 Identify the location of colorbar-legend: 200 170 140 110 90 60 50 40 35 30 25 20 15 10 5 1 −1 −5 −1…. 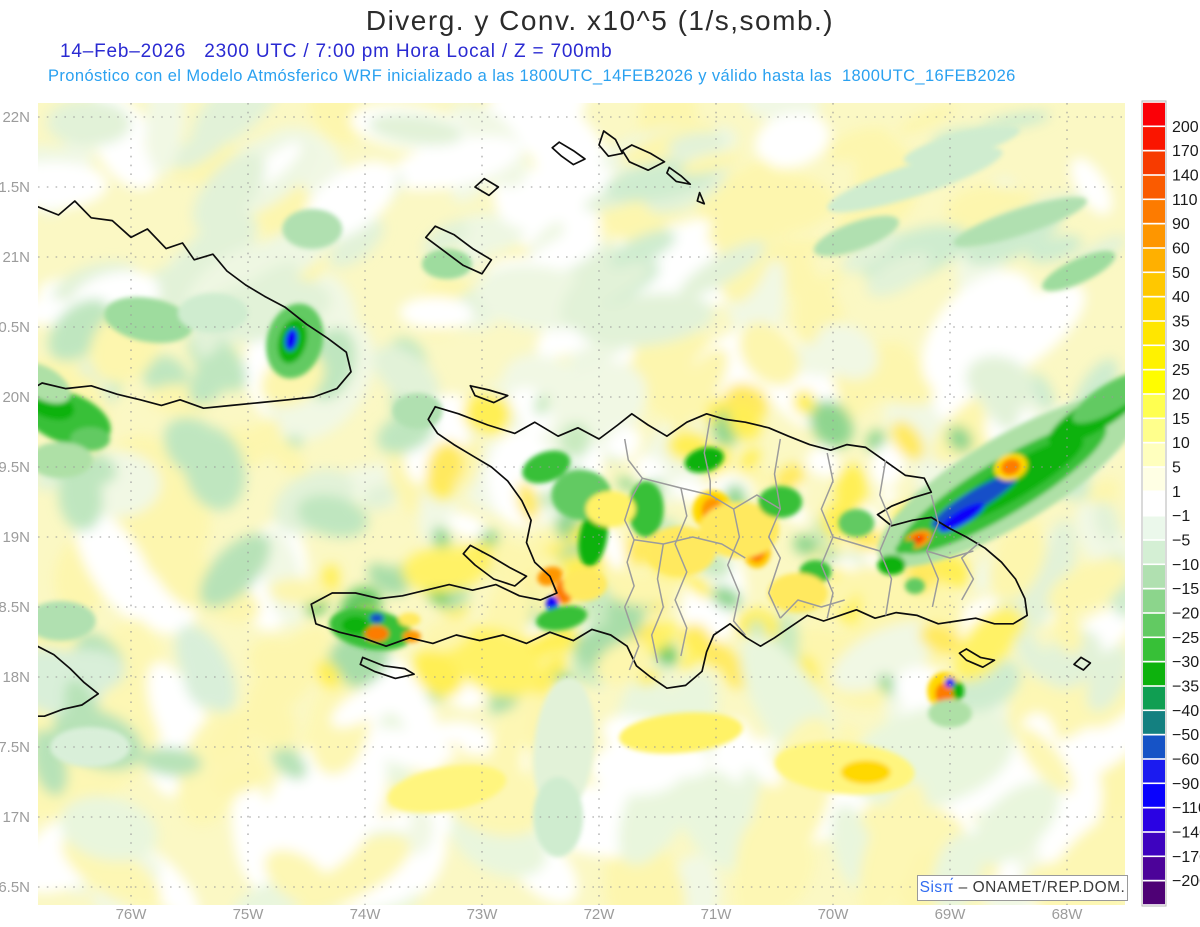
(1170, 503).